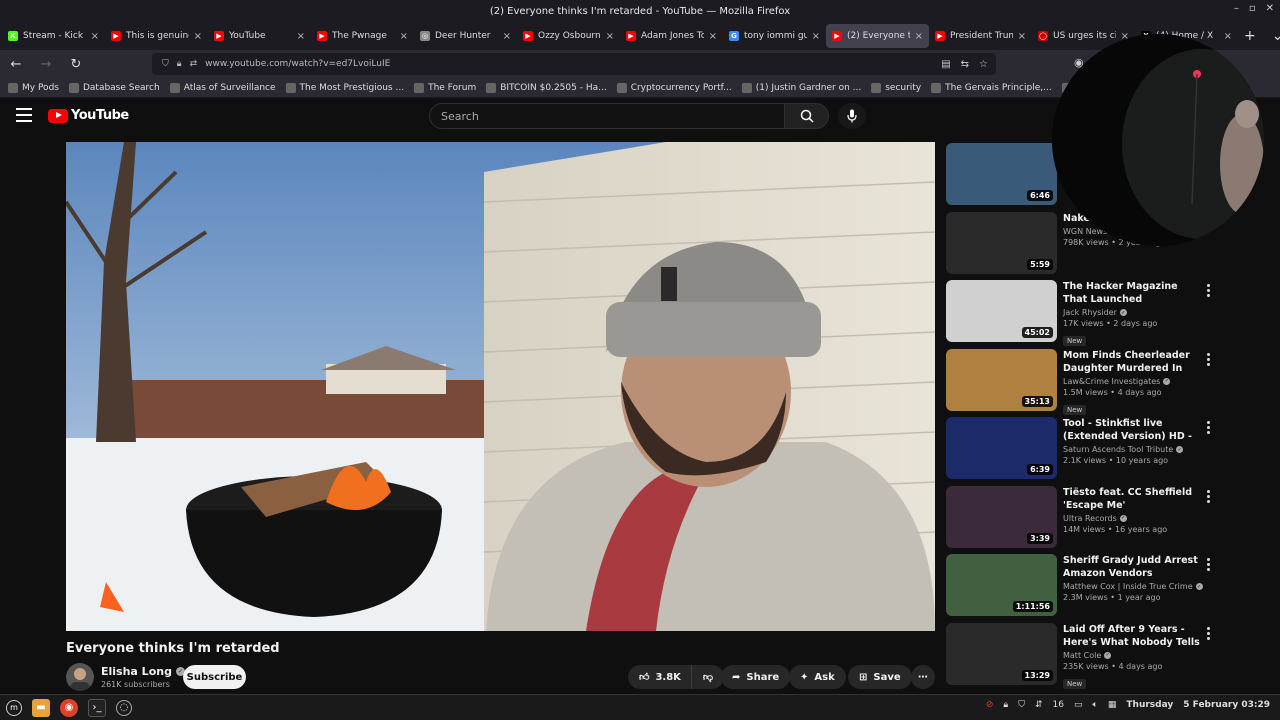 This screenshot has height=720, width=1280. I want to click on subscribe-button: Subscribe, so click(214, 677).